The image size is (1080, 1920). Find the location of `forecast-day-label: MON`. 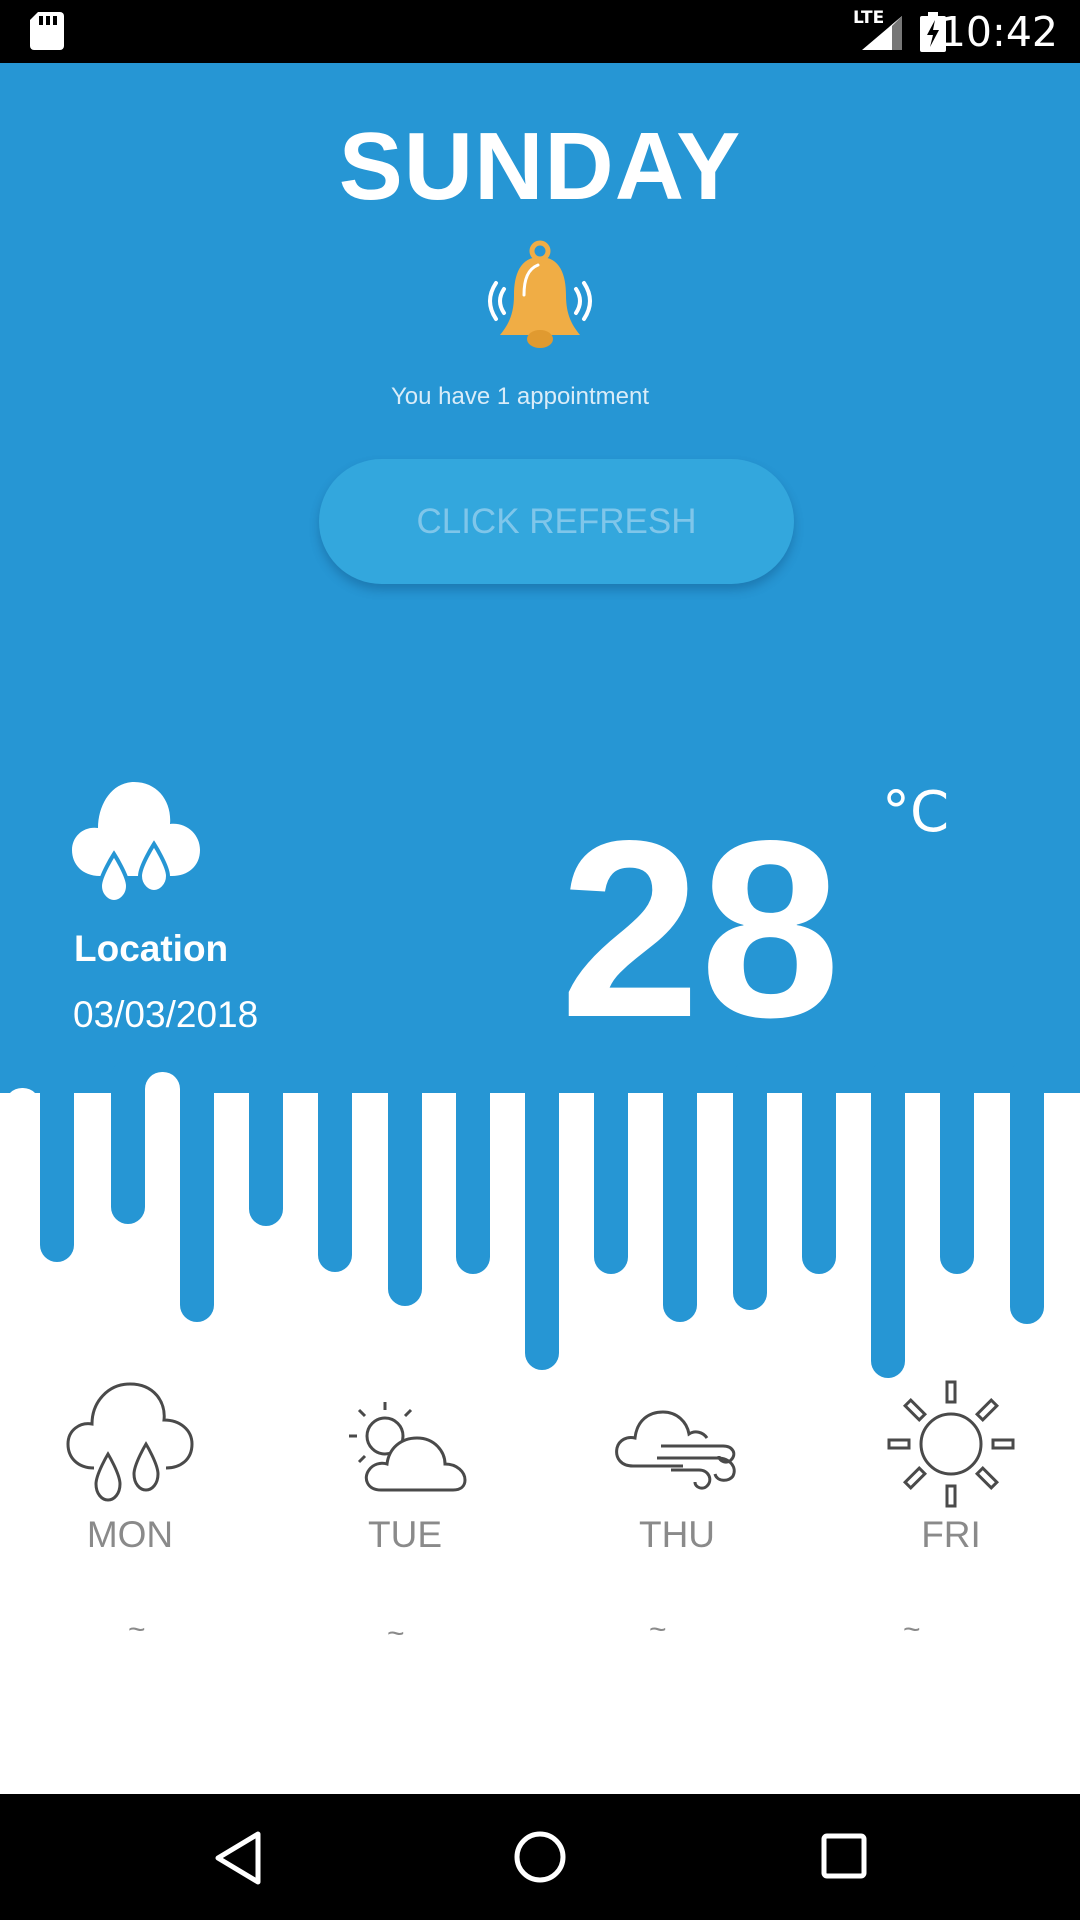

forecast-day-label: MON is located at coordinates (130, 1534).